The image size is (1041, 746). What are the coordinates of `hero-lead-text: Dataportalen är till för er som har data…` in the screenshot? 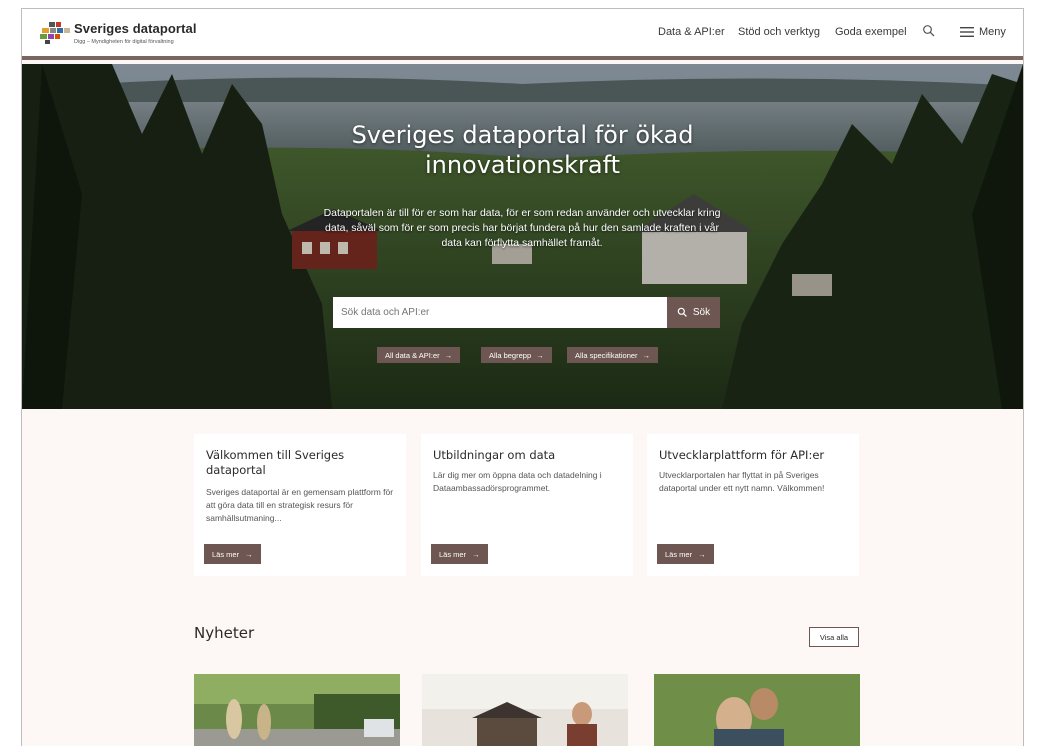 It's located at (522, 228).